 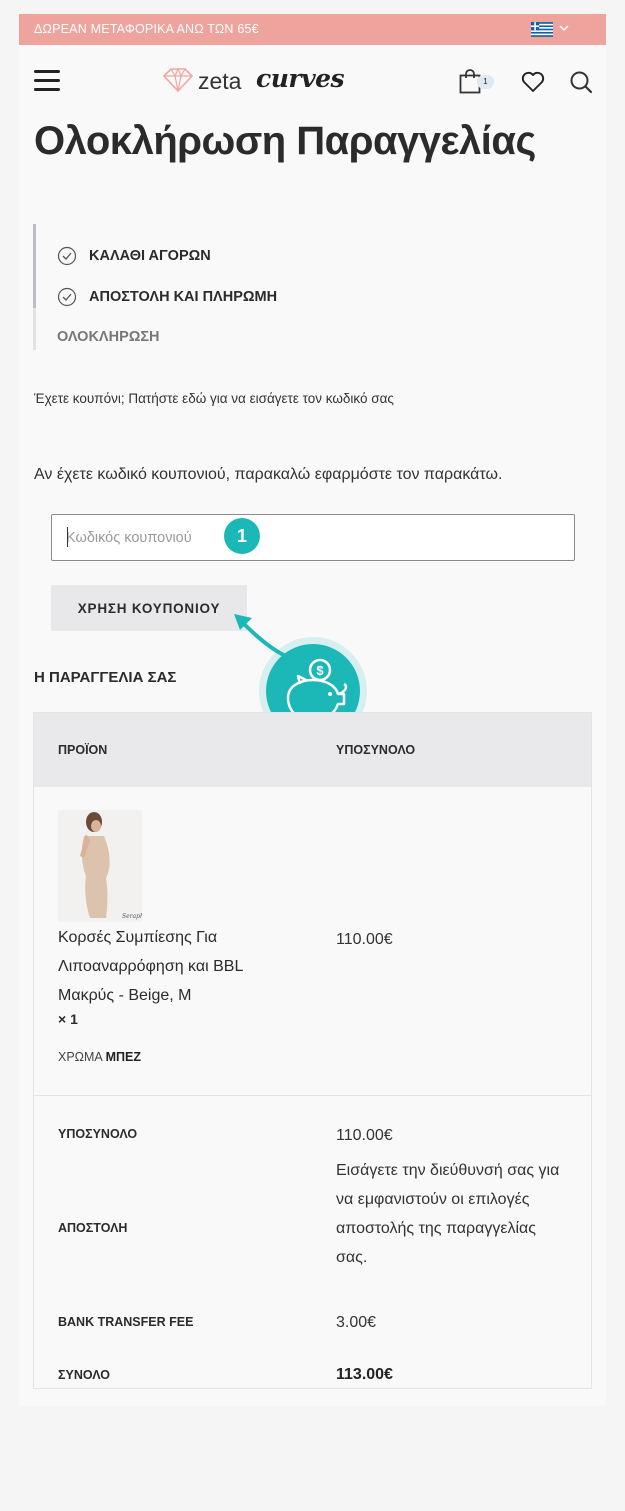 What do you see at coordinates (542, 29) in the screenshot?
I see `greek-flag-icon` at bounding box center [542, 29].